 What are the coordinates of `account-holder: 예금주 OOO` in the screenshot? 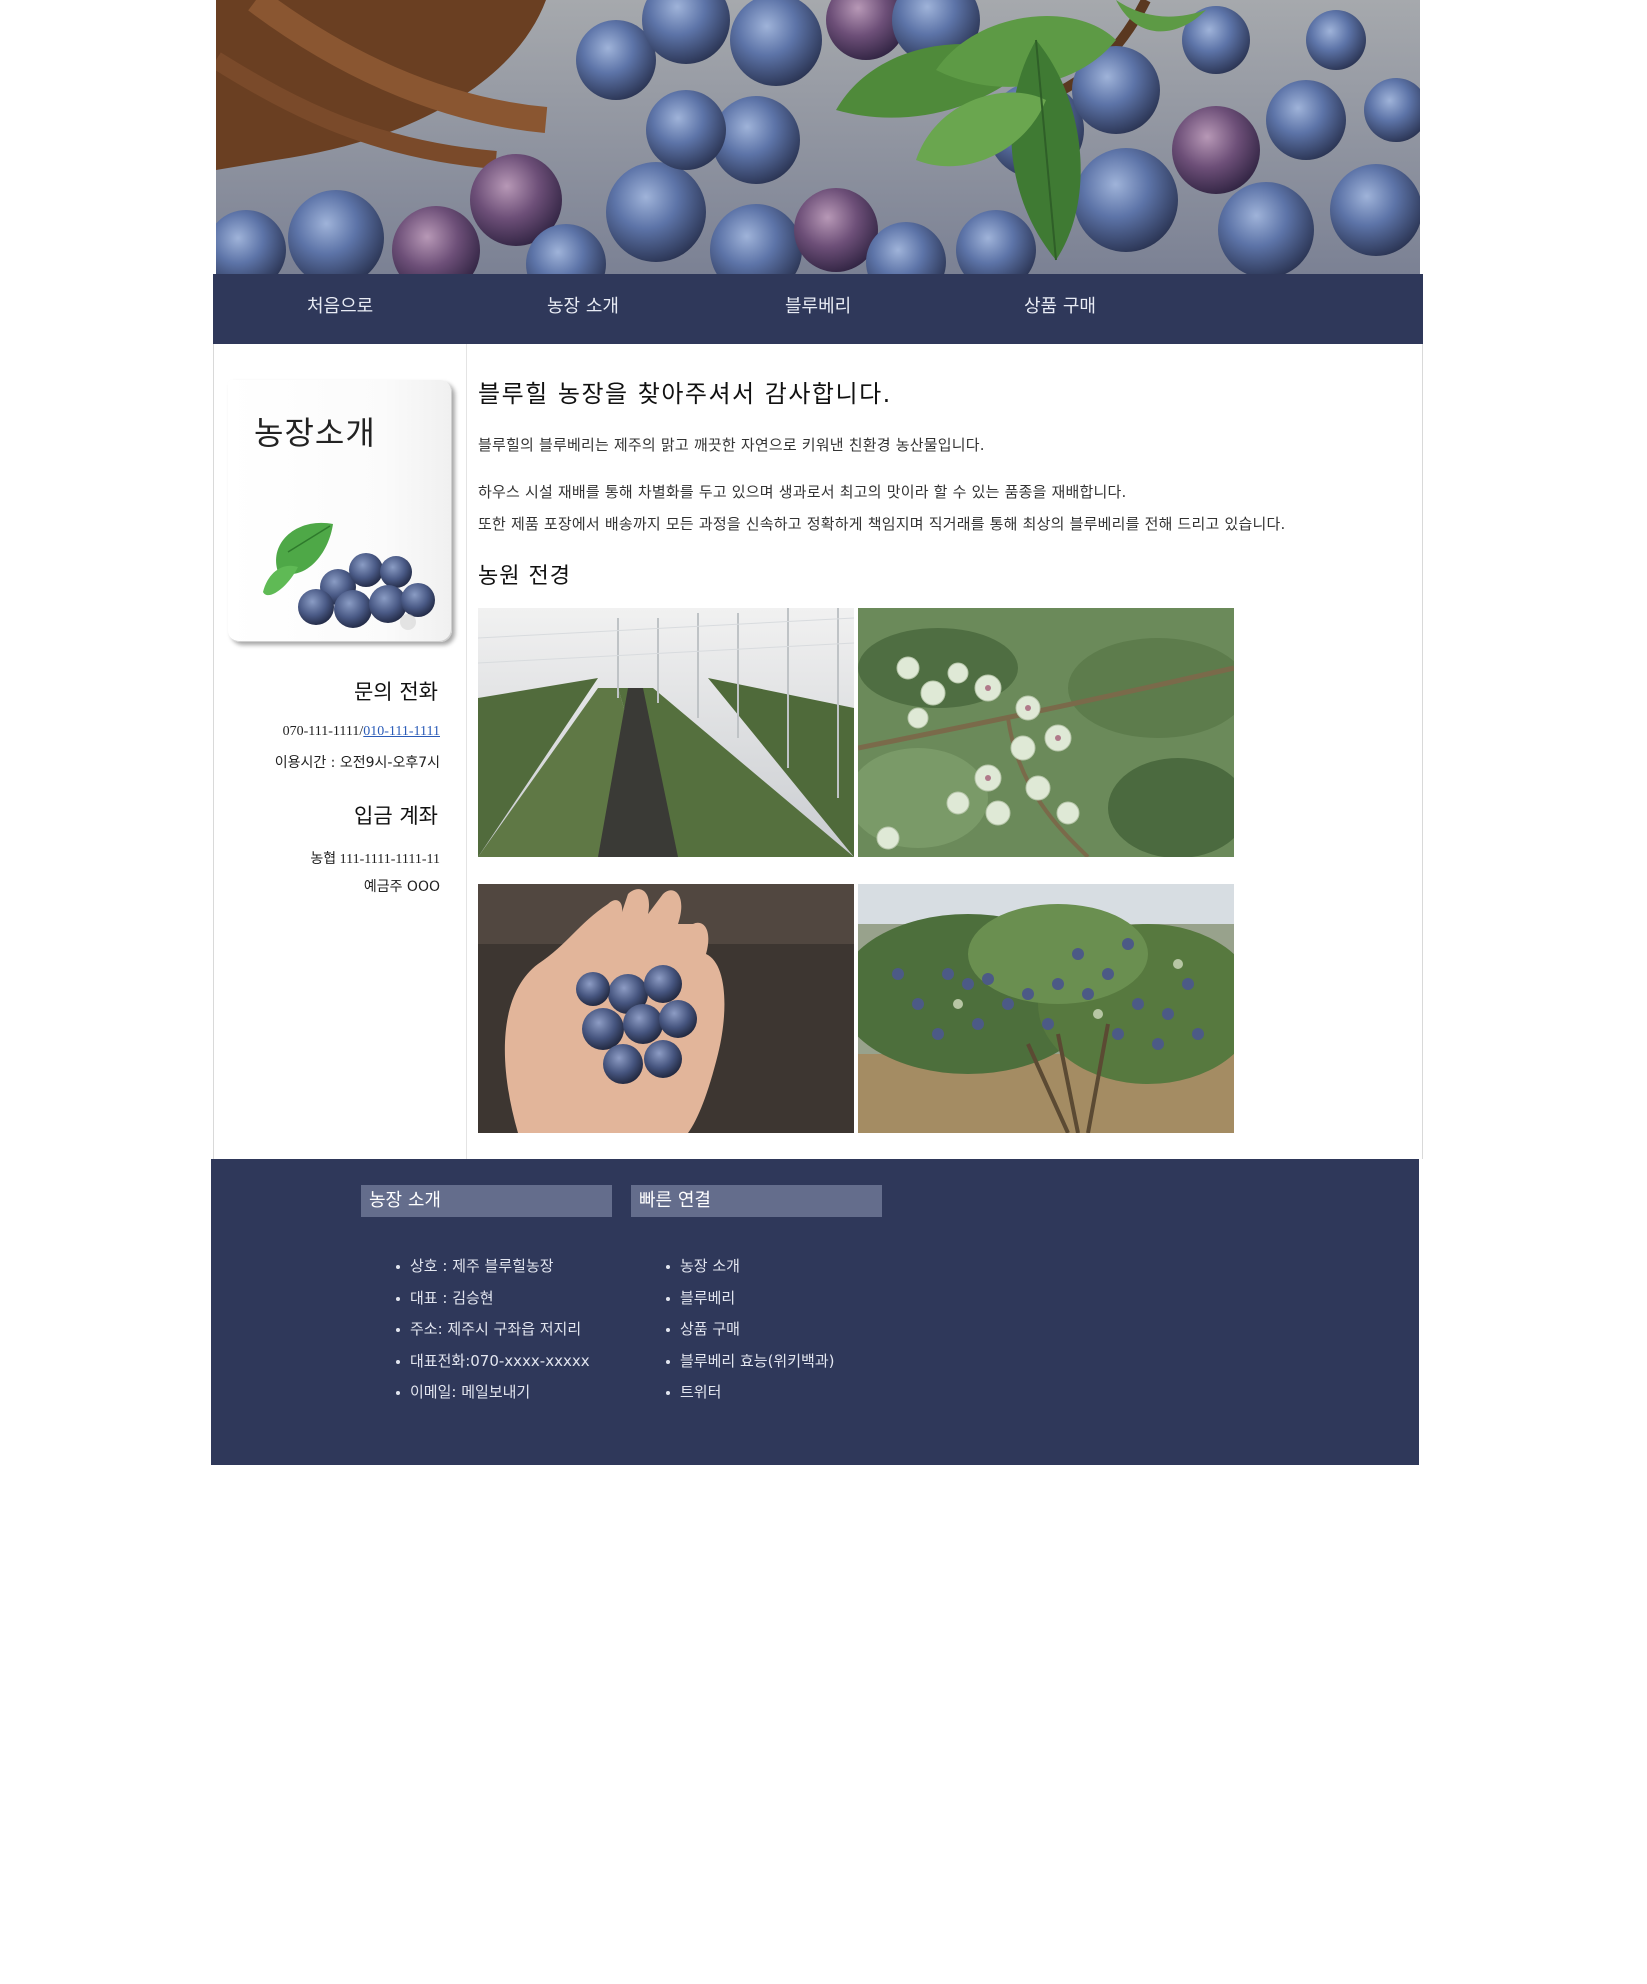 It's located at (401, 887).